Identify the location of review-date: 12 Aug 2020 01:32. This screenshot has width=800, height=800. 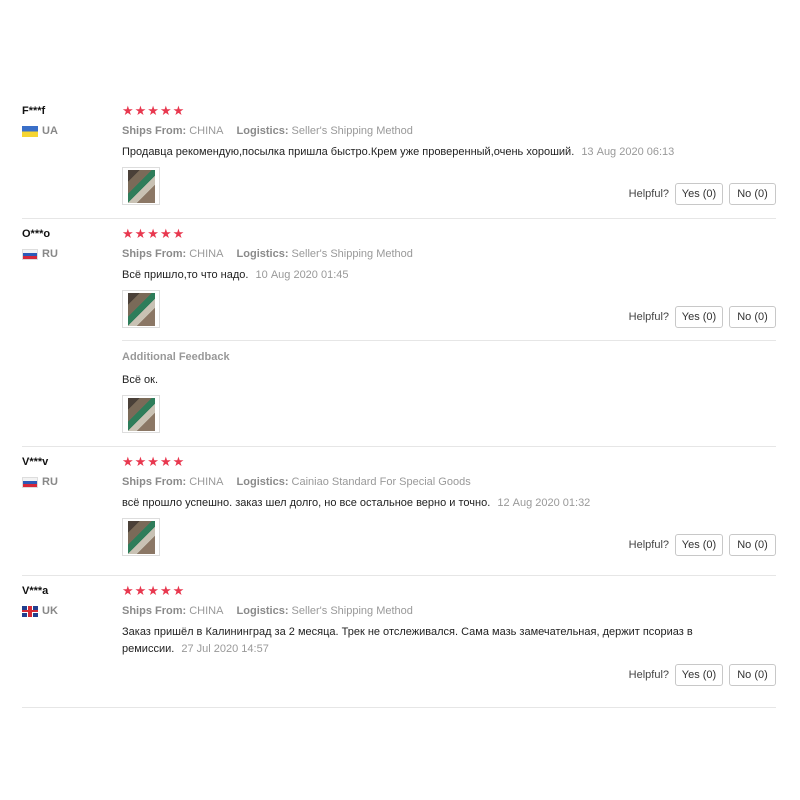
(544, 503).